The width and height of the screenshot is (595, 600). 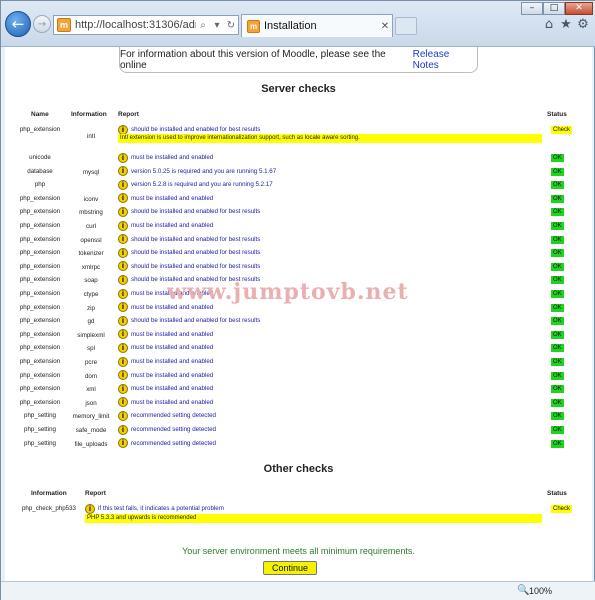 What do you see at coordinates (135, 25) in the screenshot?
I see `address-url: http://localhost:31306/admin/ind` at bounding box center [135, 25].